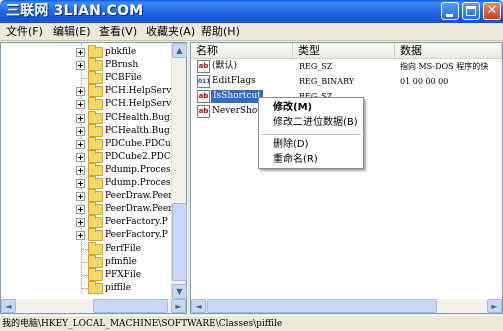 This screenshot has height=331, width=503. What do you see at coordinates (322, 306) in the screenshot?
I see `values-hscroll-thumb` at bounding box center [322, 306].